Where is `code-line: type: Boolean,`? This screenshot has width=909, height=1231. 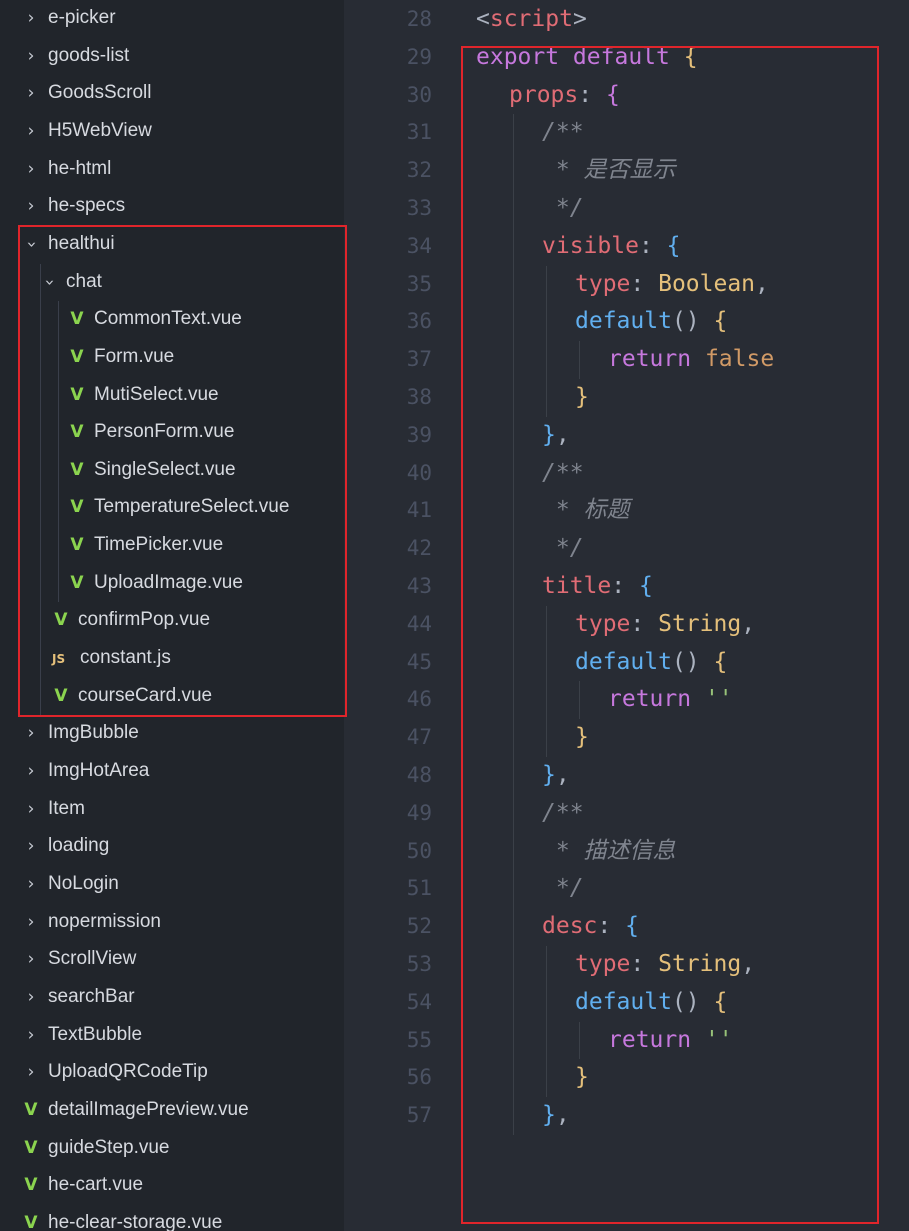
code-line: type: Boolean, is located at coordinates (672, 285).